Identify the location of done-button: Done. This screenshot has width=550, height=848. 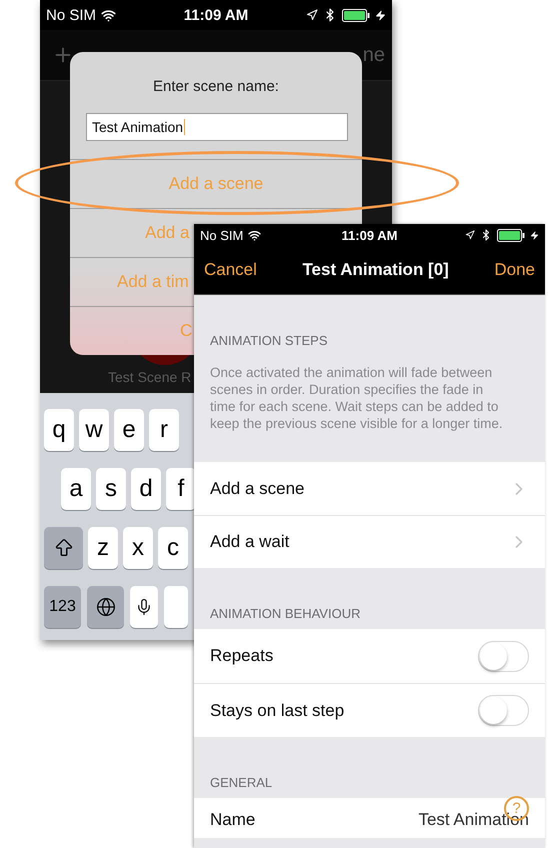
(514, 270).